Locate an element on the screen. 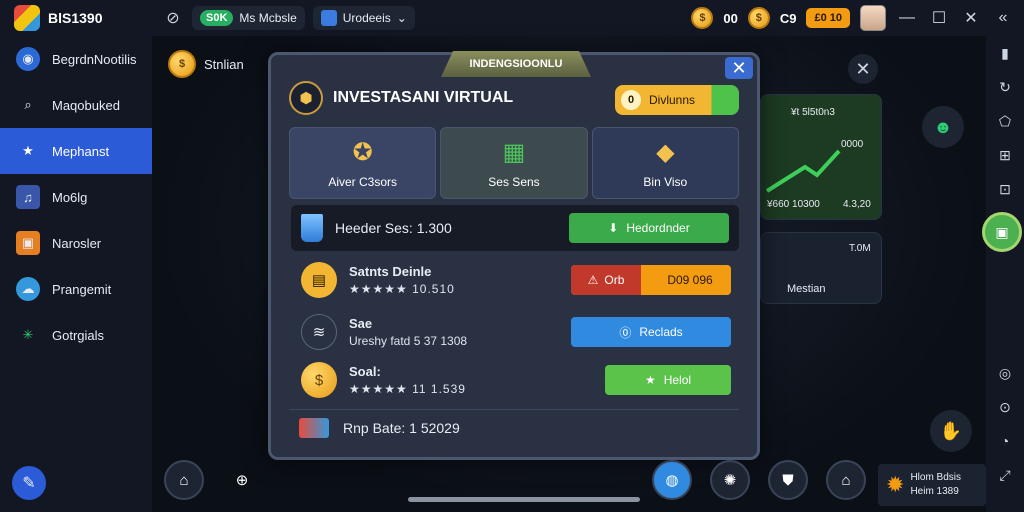 Image resolution: width=1024 pixels, height=512 pixels. shield-icon: ◍ is located at coordinates (672, 480).